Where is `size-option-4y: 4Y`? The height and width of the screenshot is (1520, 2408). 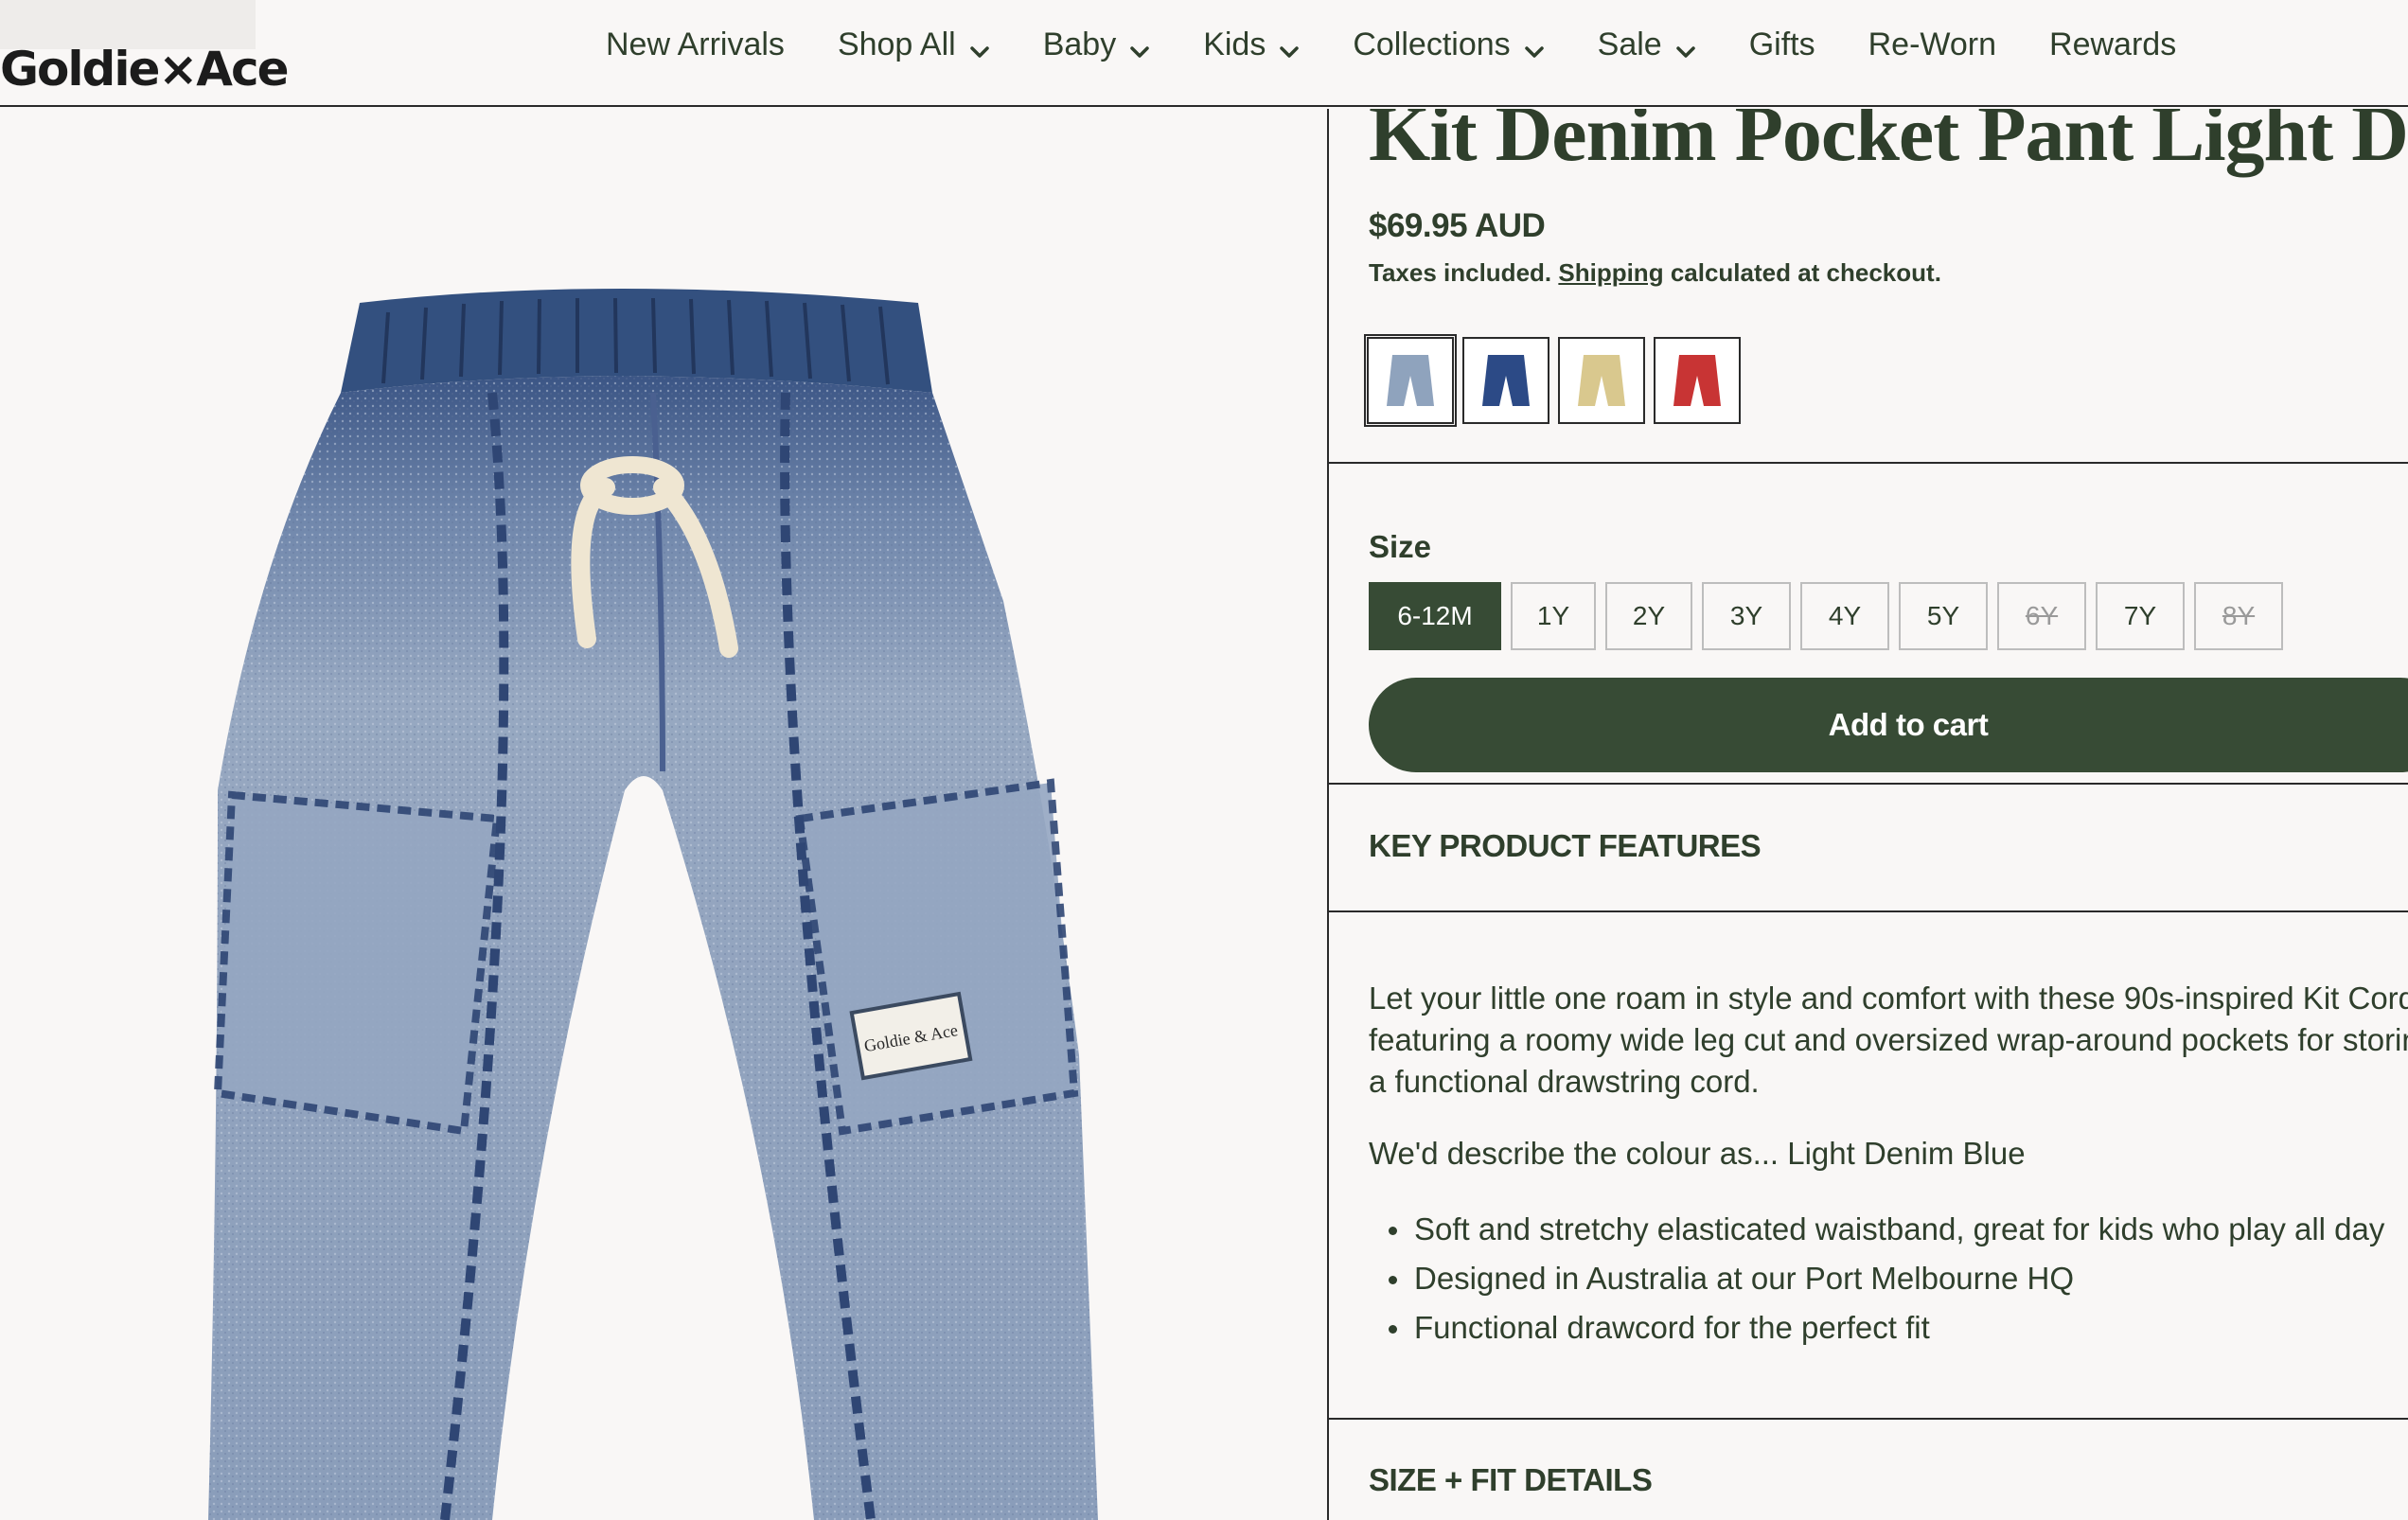 size-option-4y: 4Y is located at coordinates (1844, 616).